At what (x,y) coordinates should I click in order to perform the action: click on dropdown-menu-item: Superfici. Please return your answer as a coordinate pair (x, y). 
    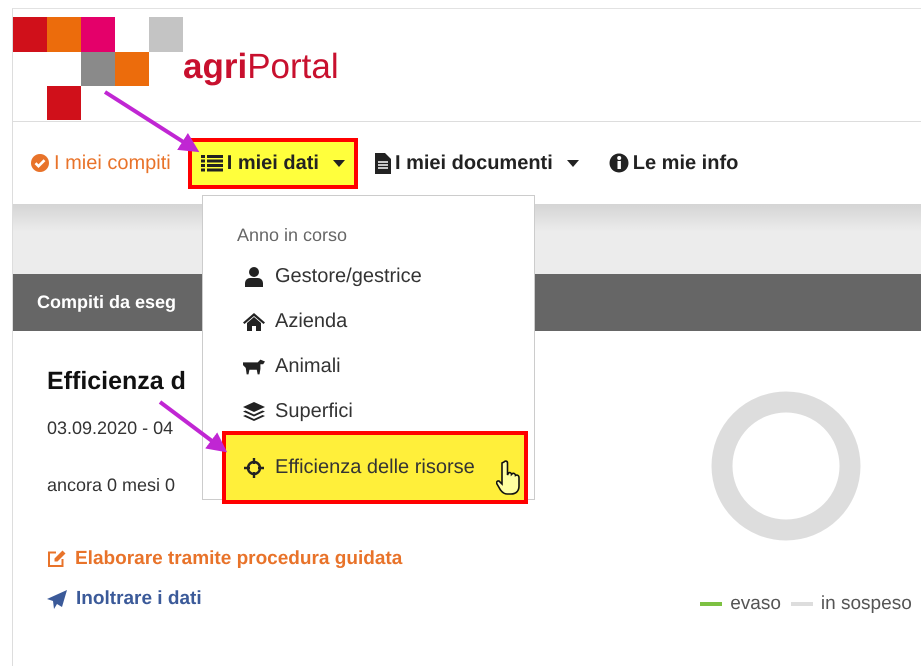
    Looking at the image, I should click on (374, 411).